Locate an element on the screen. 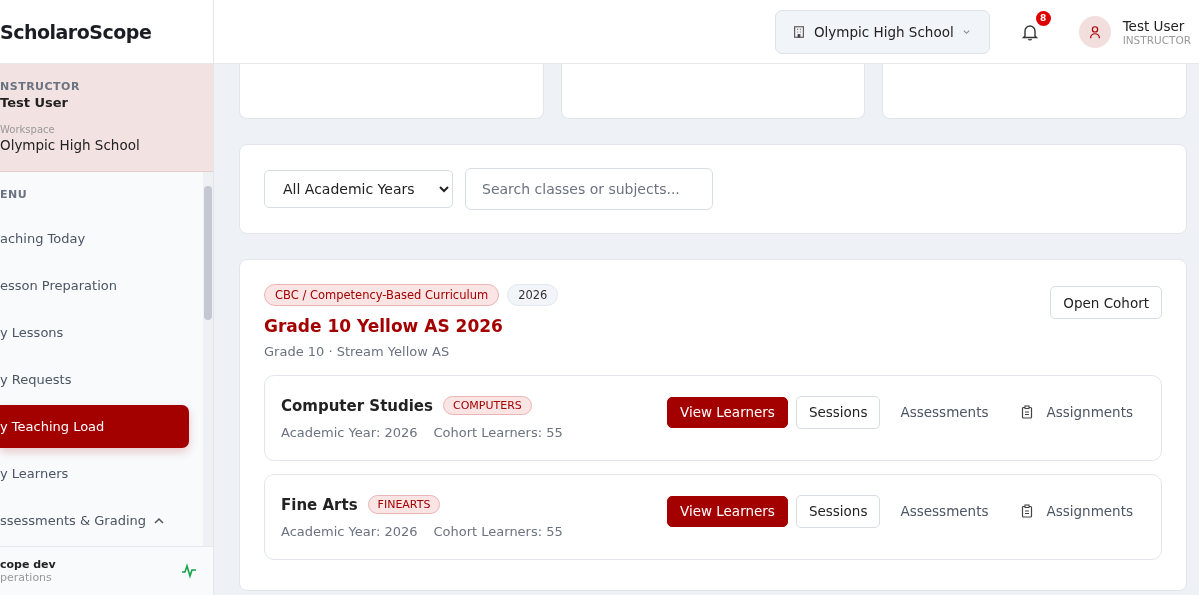 The height and width of the screenshot is (595, 1199). notifications-button: 8 is located at coordinates (1032, 29).